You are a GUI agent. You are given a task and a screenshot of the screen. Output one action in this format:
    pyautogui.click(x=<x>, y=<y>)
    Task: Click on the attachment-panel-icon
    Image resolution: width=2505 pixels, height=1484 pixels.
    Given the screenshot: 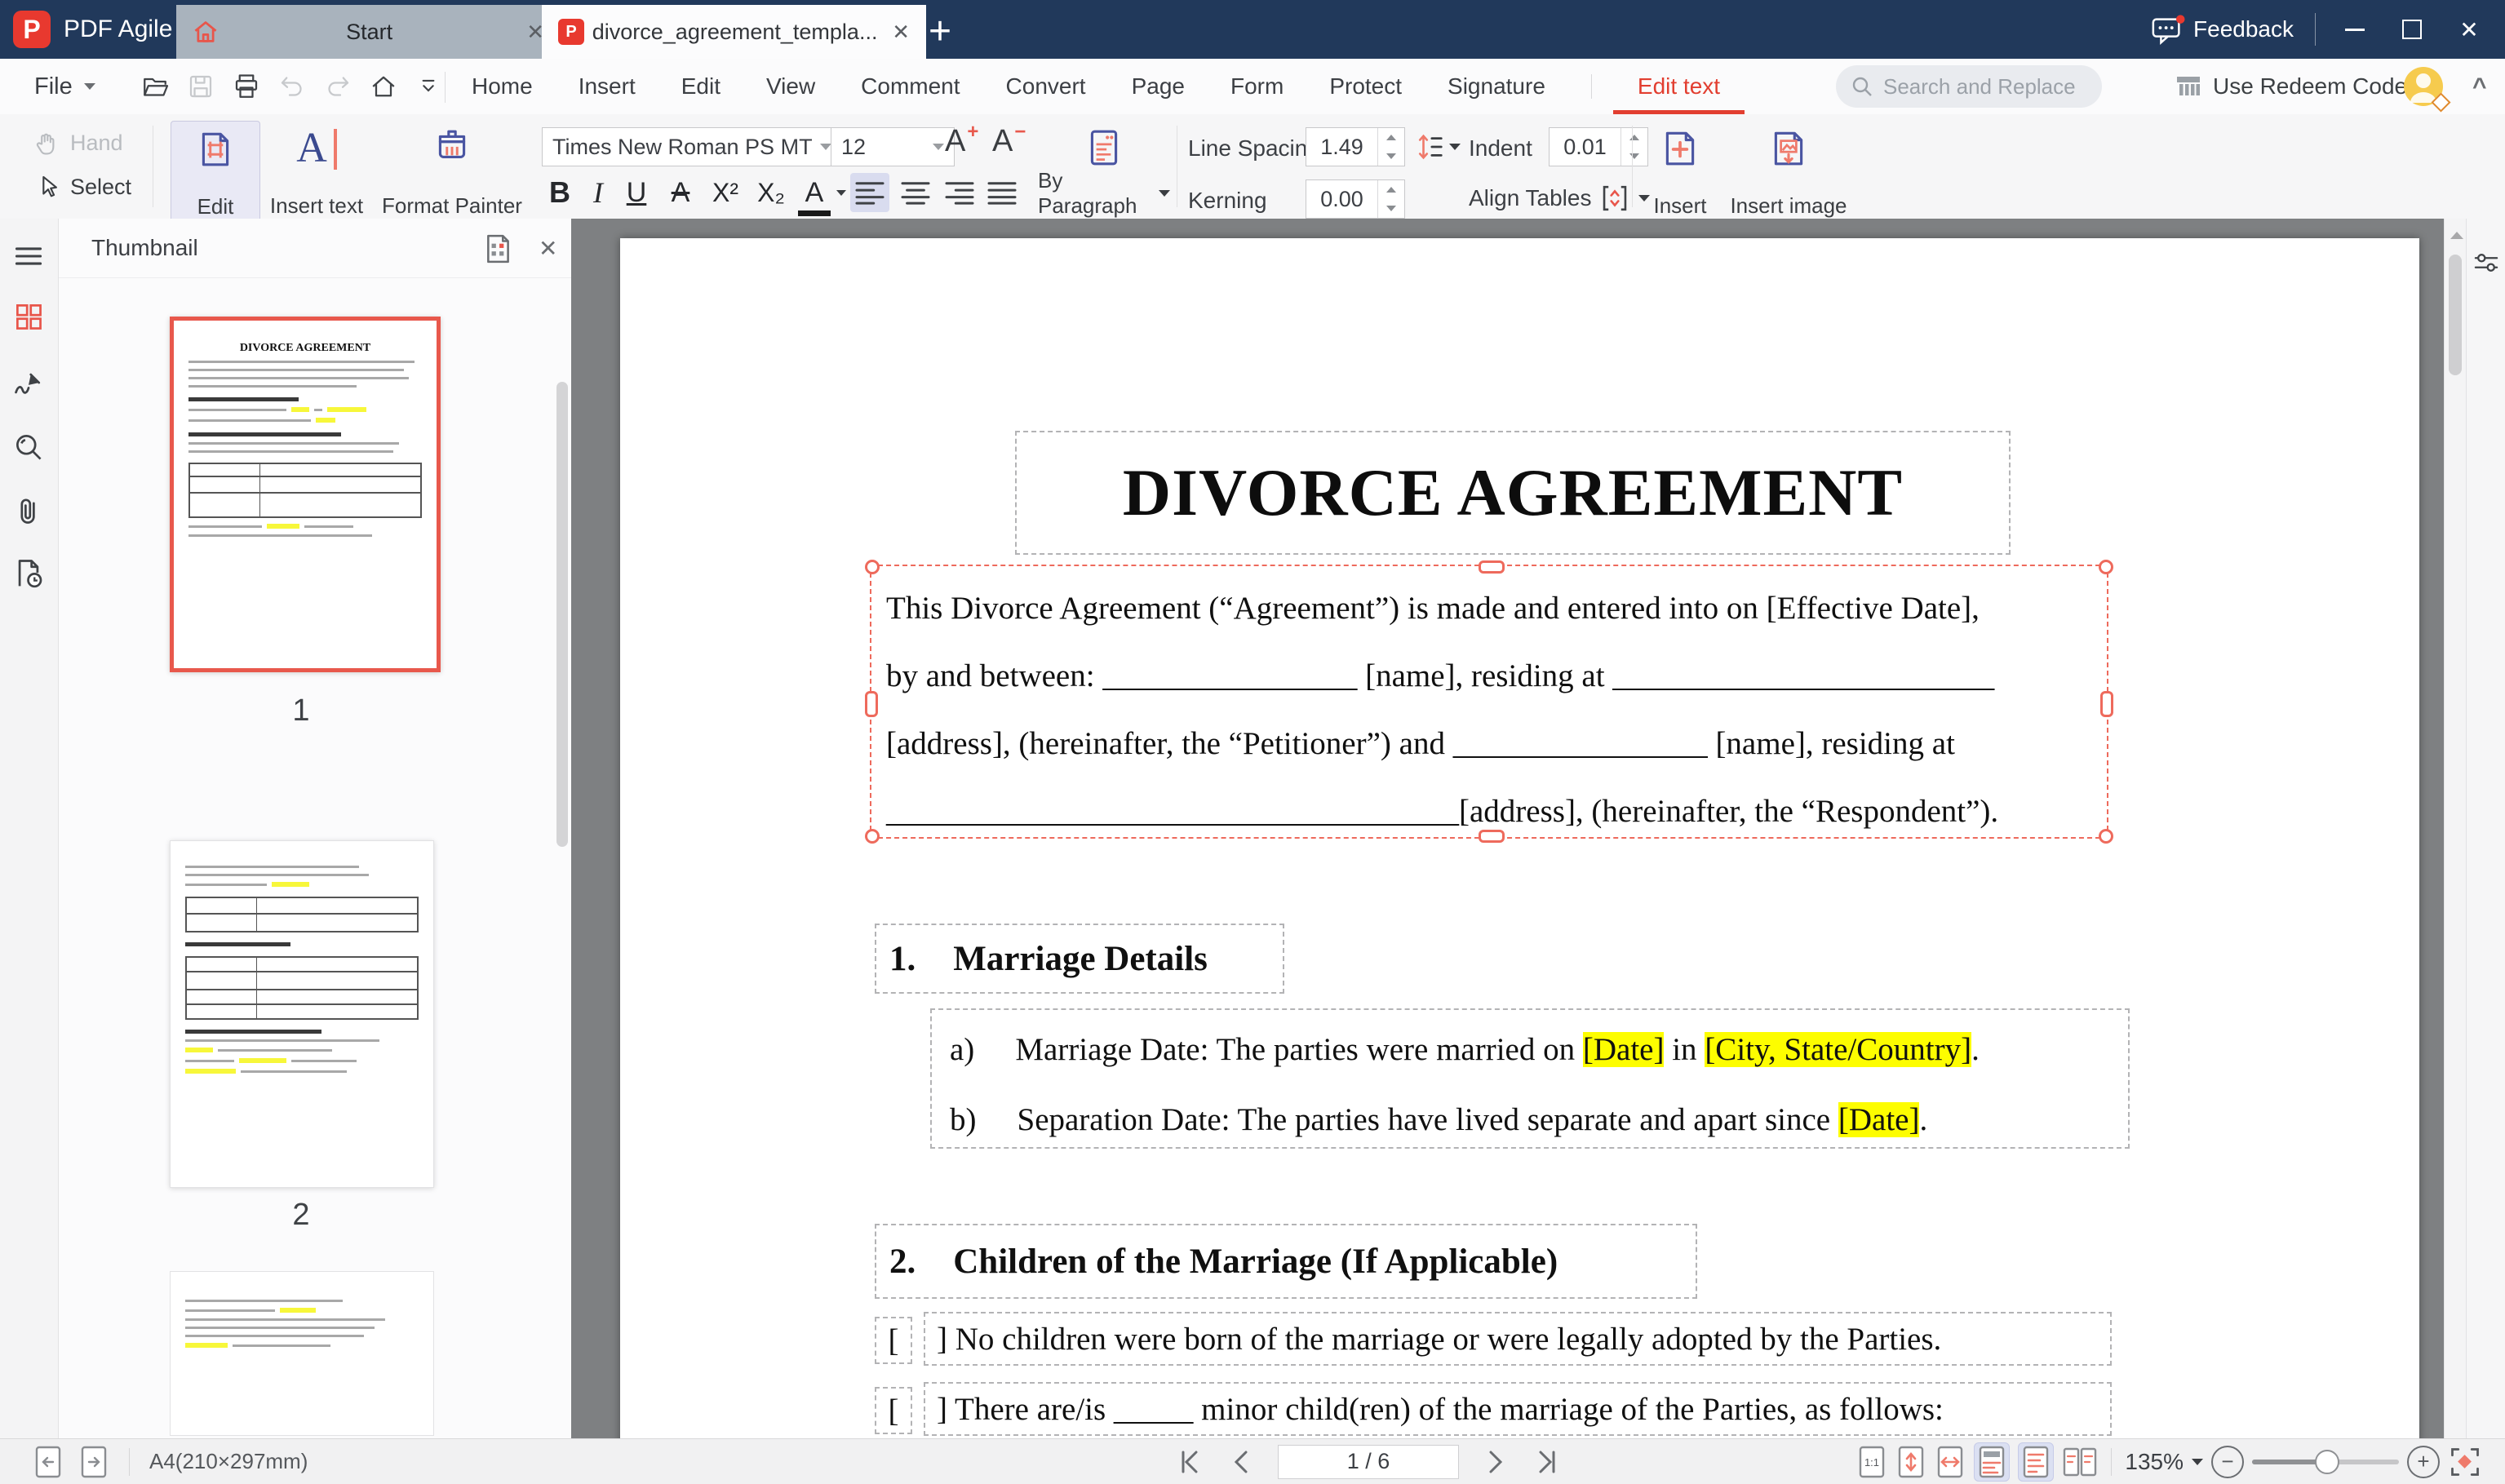 What is the action you would take?
    pyautogui.click(x=28, y=510)
    